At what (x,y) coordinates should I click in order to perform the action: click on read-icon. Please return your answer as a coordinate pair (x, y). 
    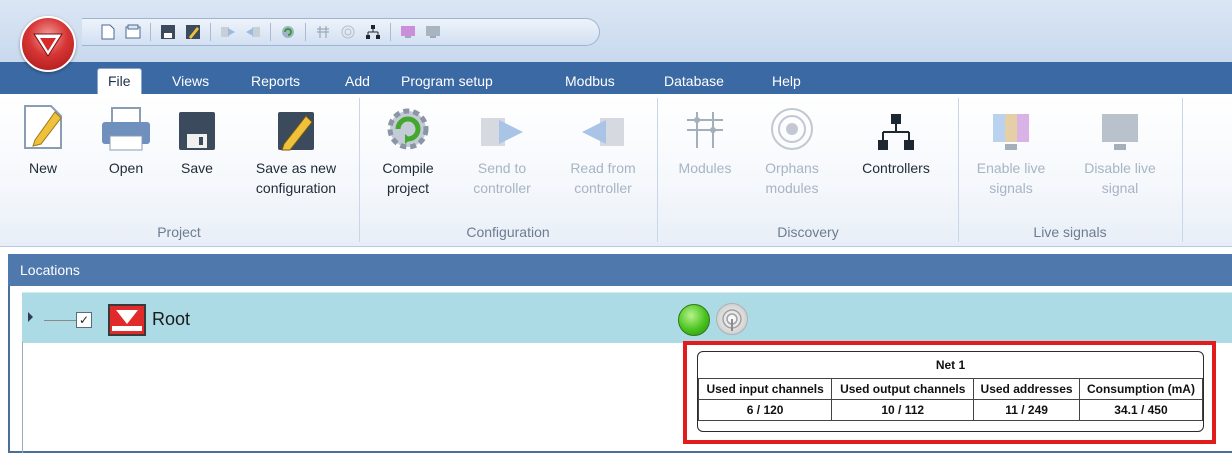
    Looking at the image, I should click on (253, 32).